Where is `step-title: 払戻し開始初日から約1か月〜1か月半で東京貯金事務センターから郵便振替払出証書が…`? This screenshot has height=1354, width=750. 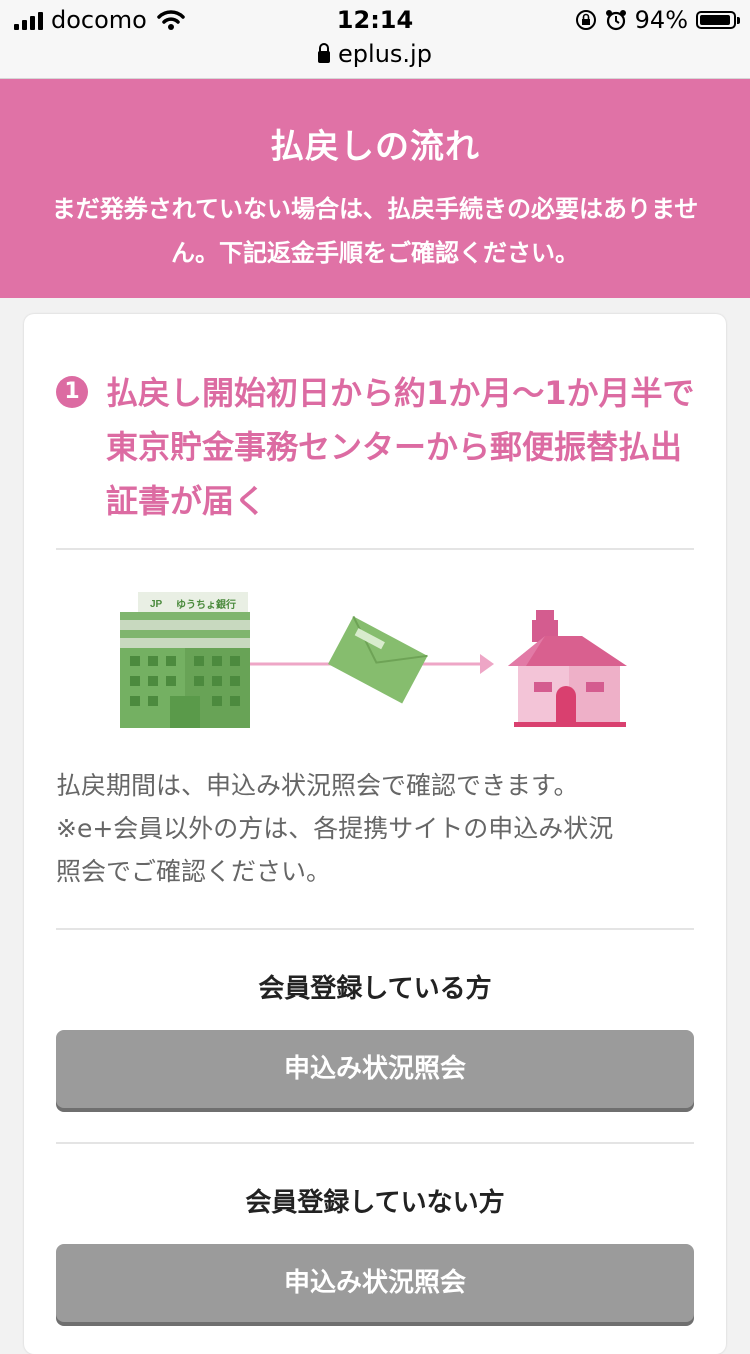
step-title: 払戻し開始初日から約1か月〜1か月半で東京貯金事務センターから郵便振替払出証書が… is located at coordinates (400, 447).